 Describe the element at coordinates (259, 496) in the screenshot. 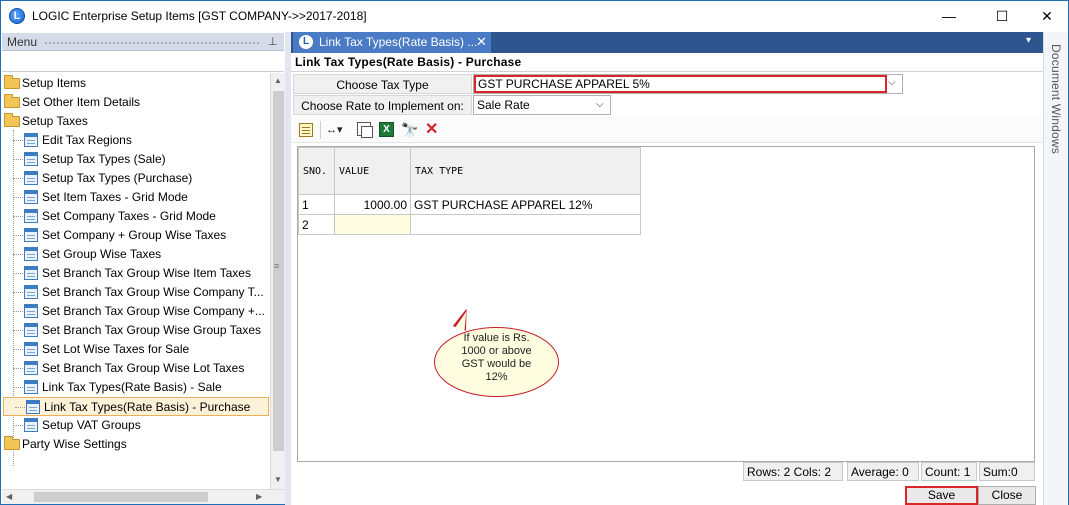

I see `scroll-right-arrow-icon: ▶` at that location.